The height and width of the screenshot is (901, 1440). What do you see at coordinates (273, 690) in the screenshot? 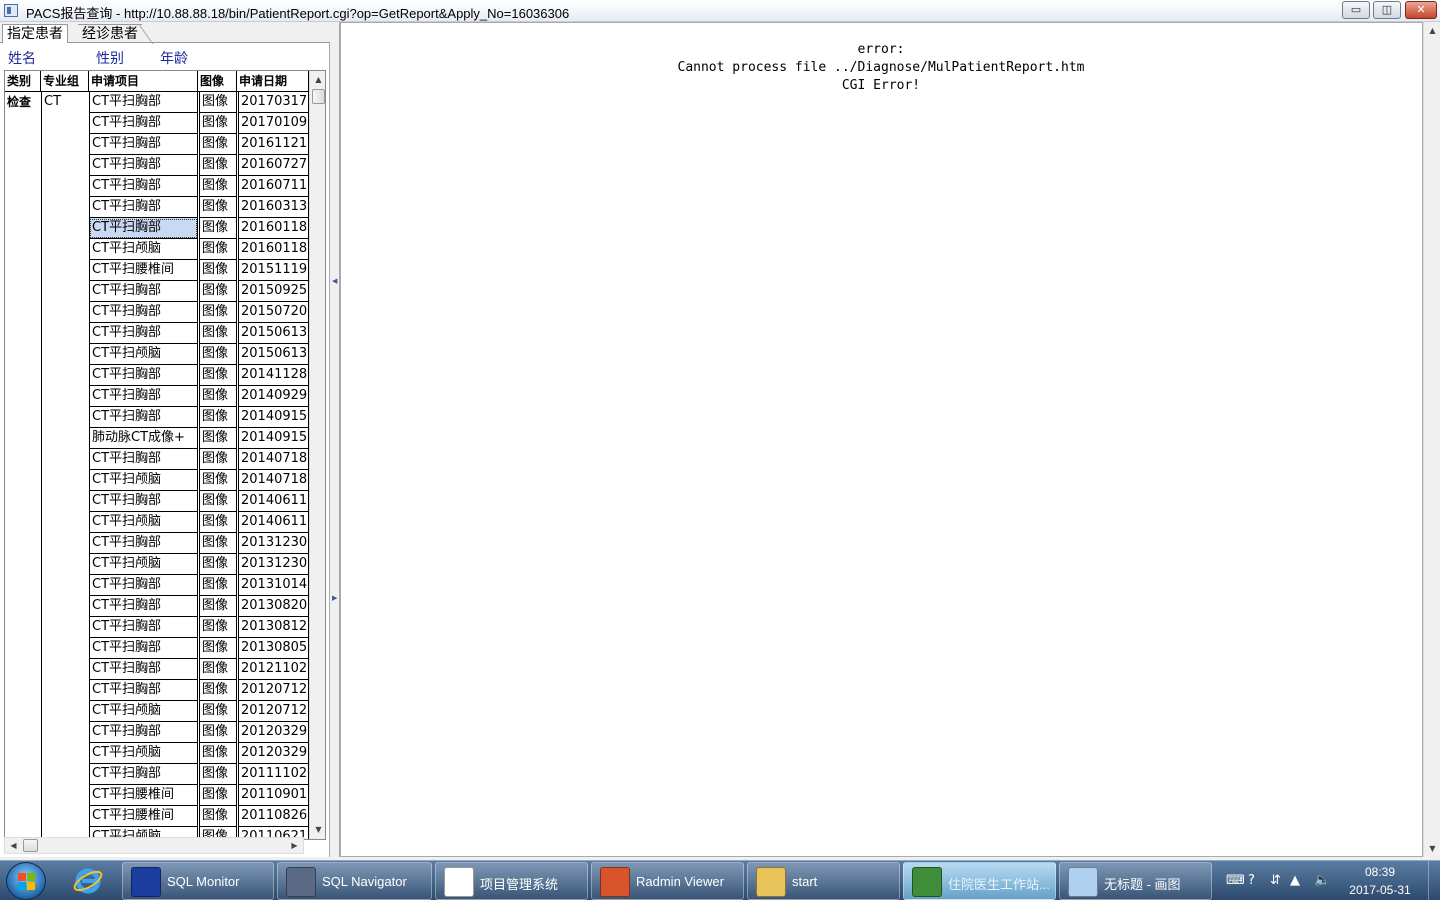
I see `apply-date-cell: 20120712` at bounding box center [273, 690].